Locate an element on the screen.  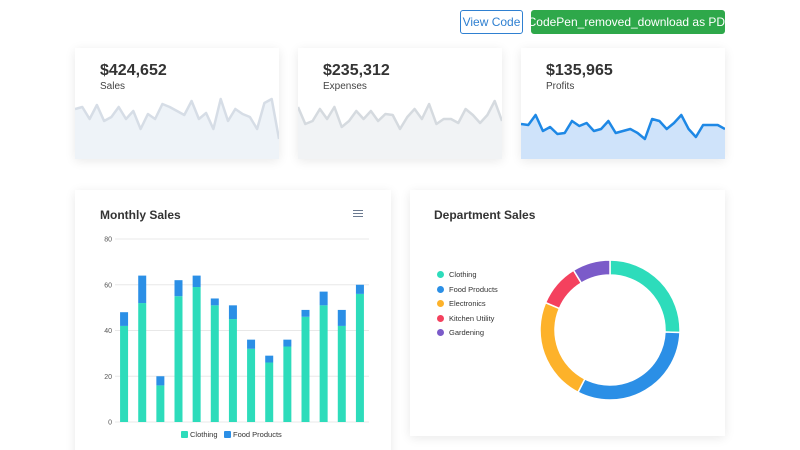
download-pdf-label: CodePen_removed_download as PDF is located at coordinates (630, 22).